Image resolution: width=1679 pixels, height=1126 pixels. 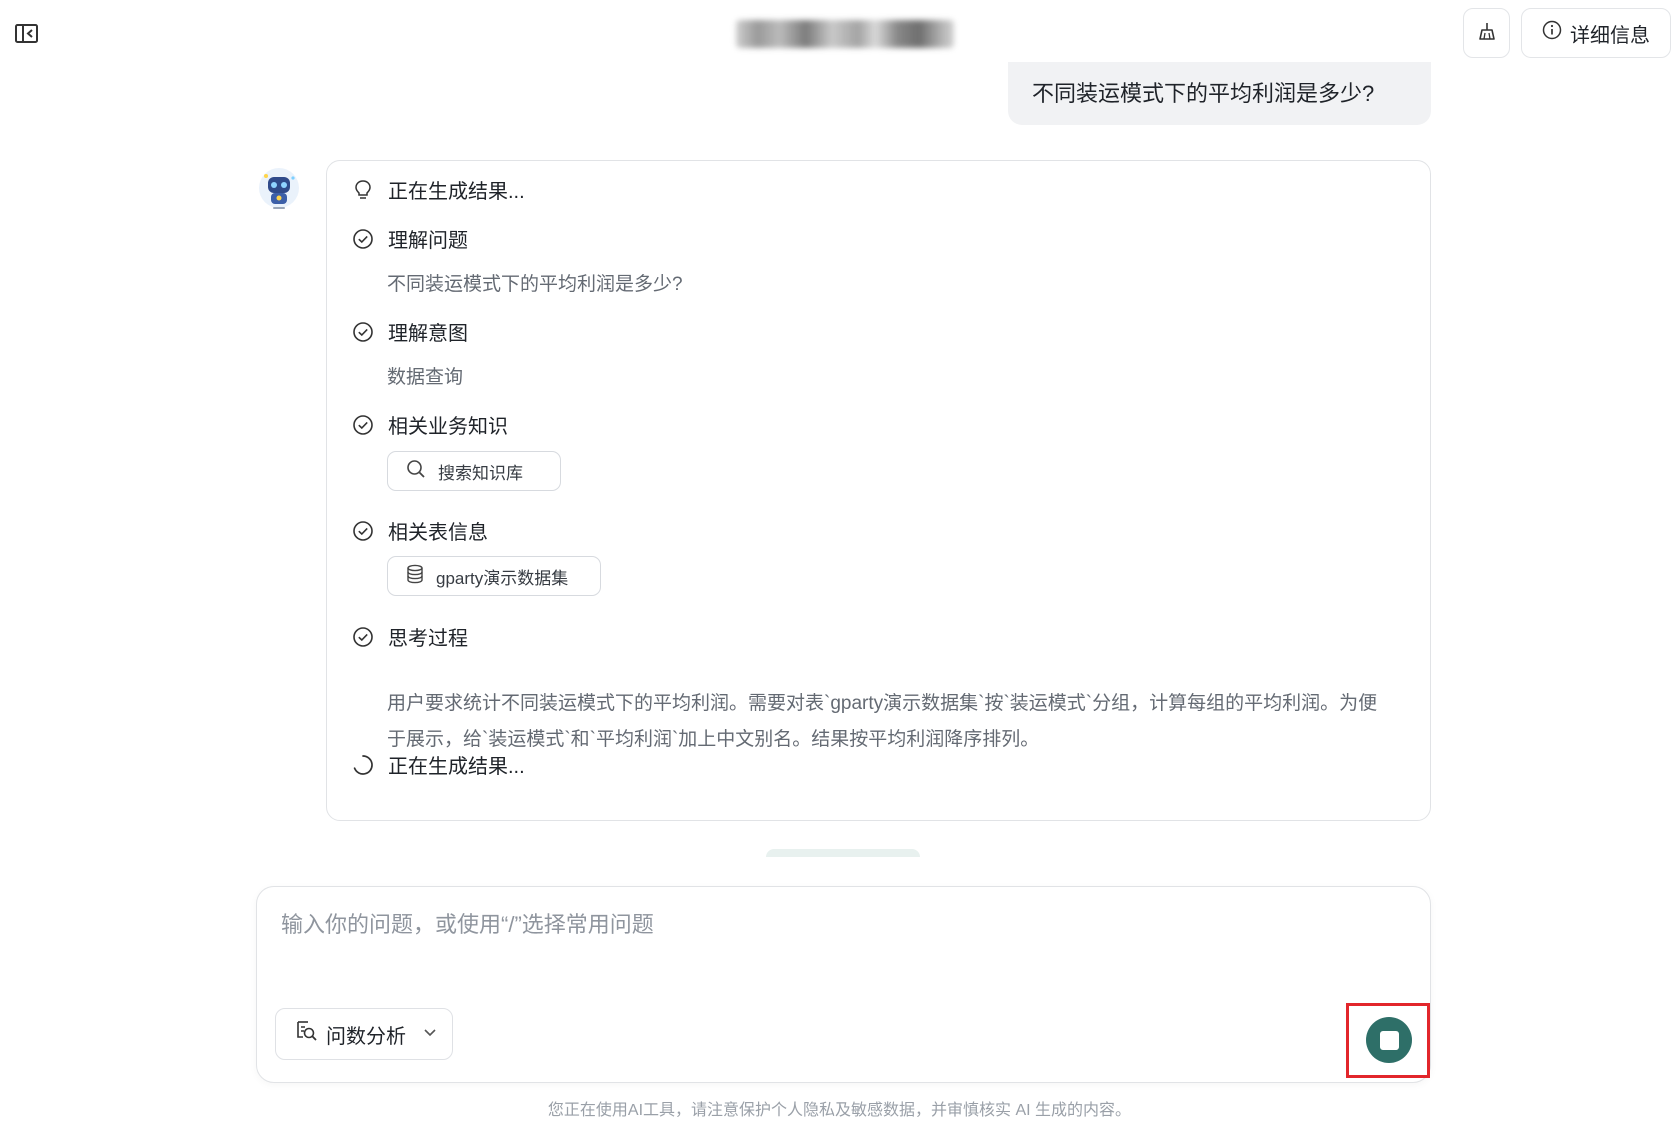 I want to click on step-business-knowledge: 相关业务知识, so click(x=430, y=424).